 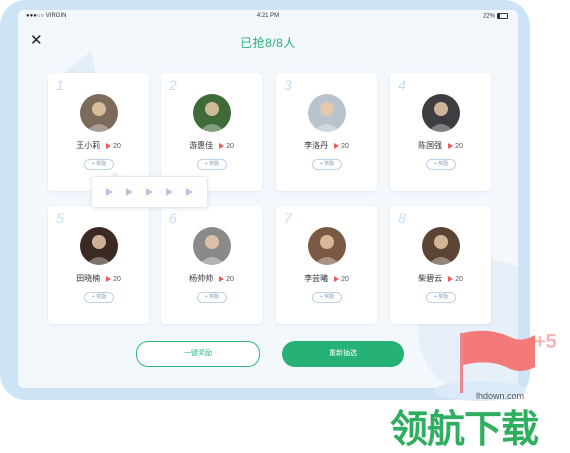 I want to click on student-name-row: 田晓楠 20, so click(x=98, y=278).